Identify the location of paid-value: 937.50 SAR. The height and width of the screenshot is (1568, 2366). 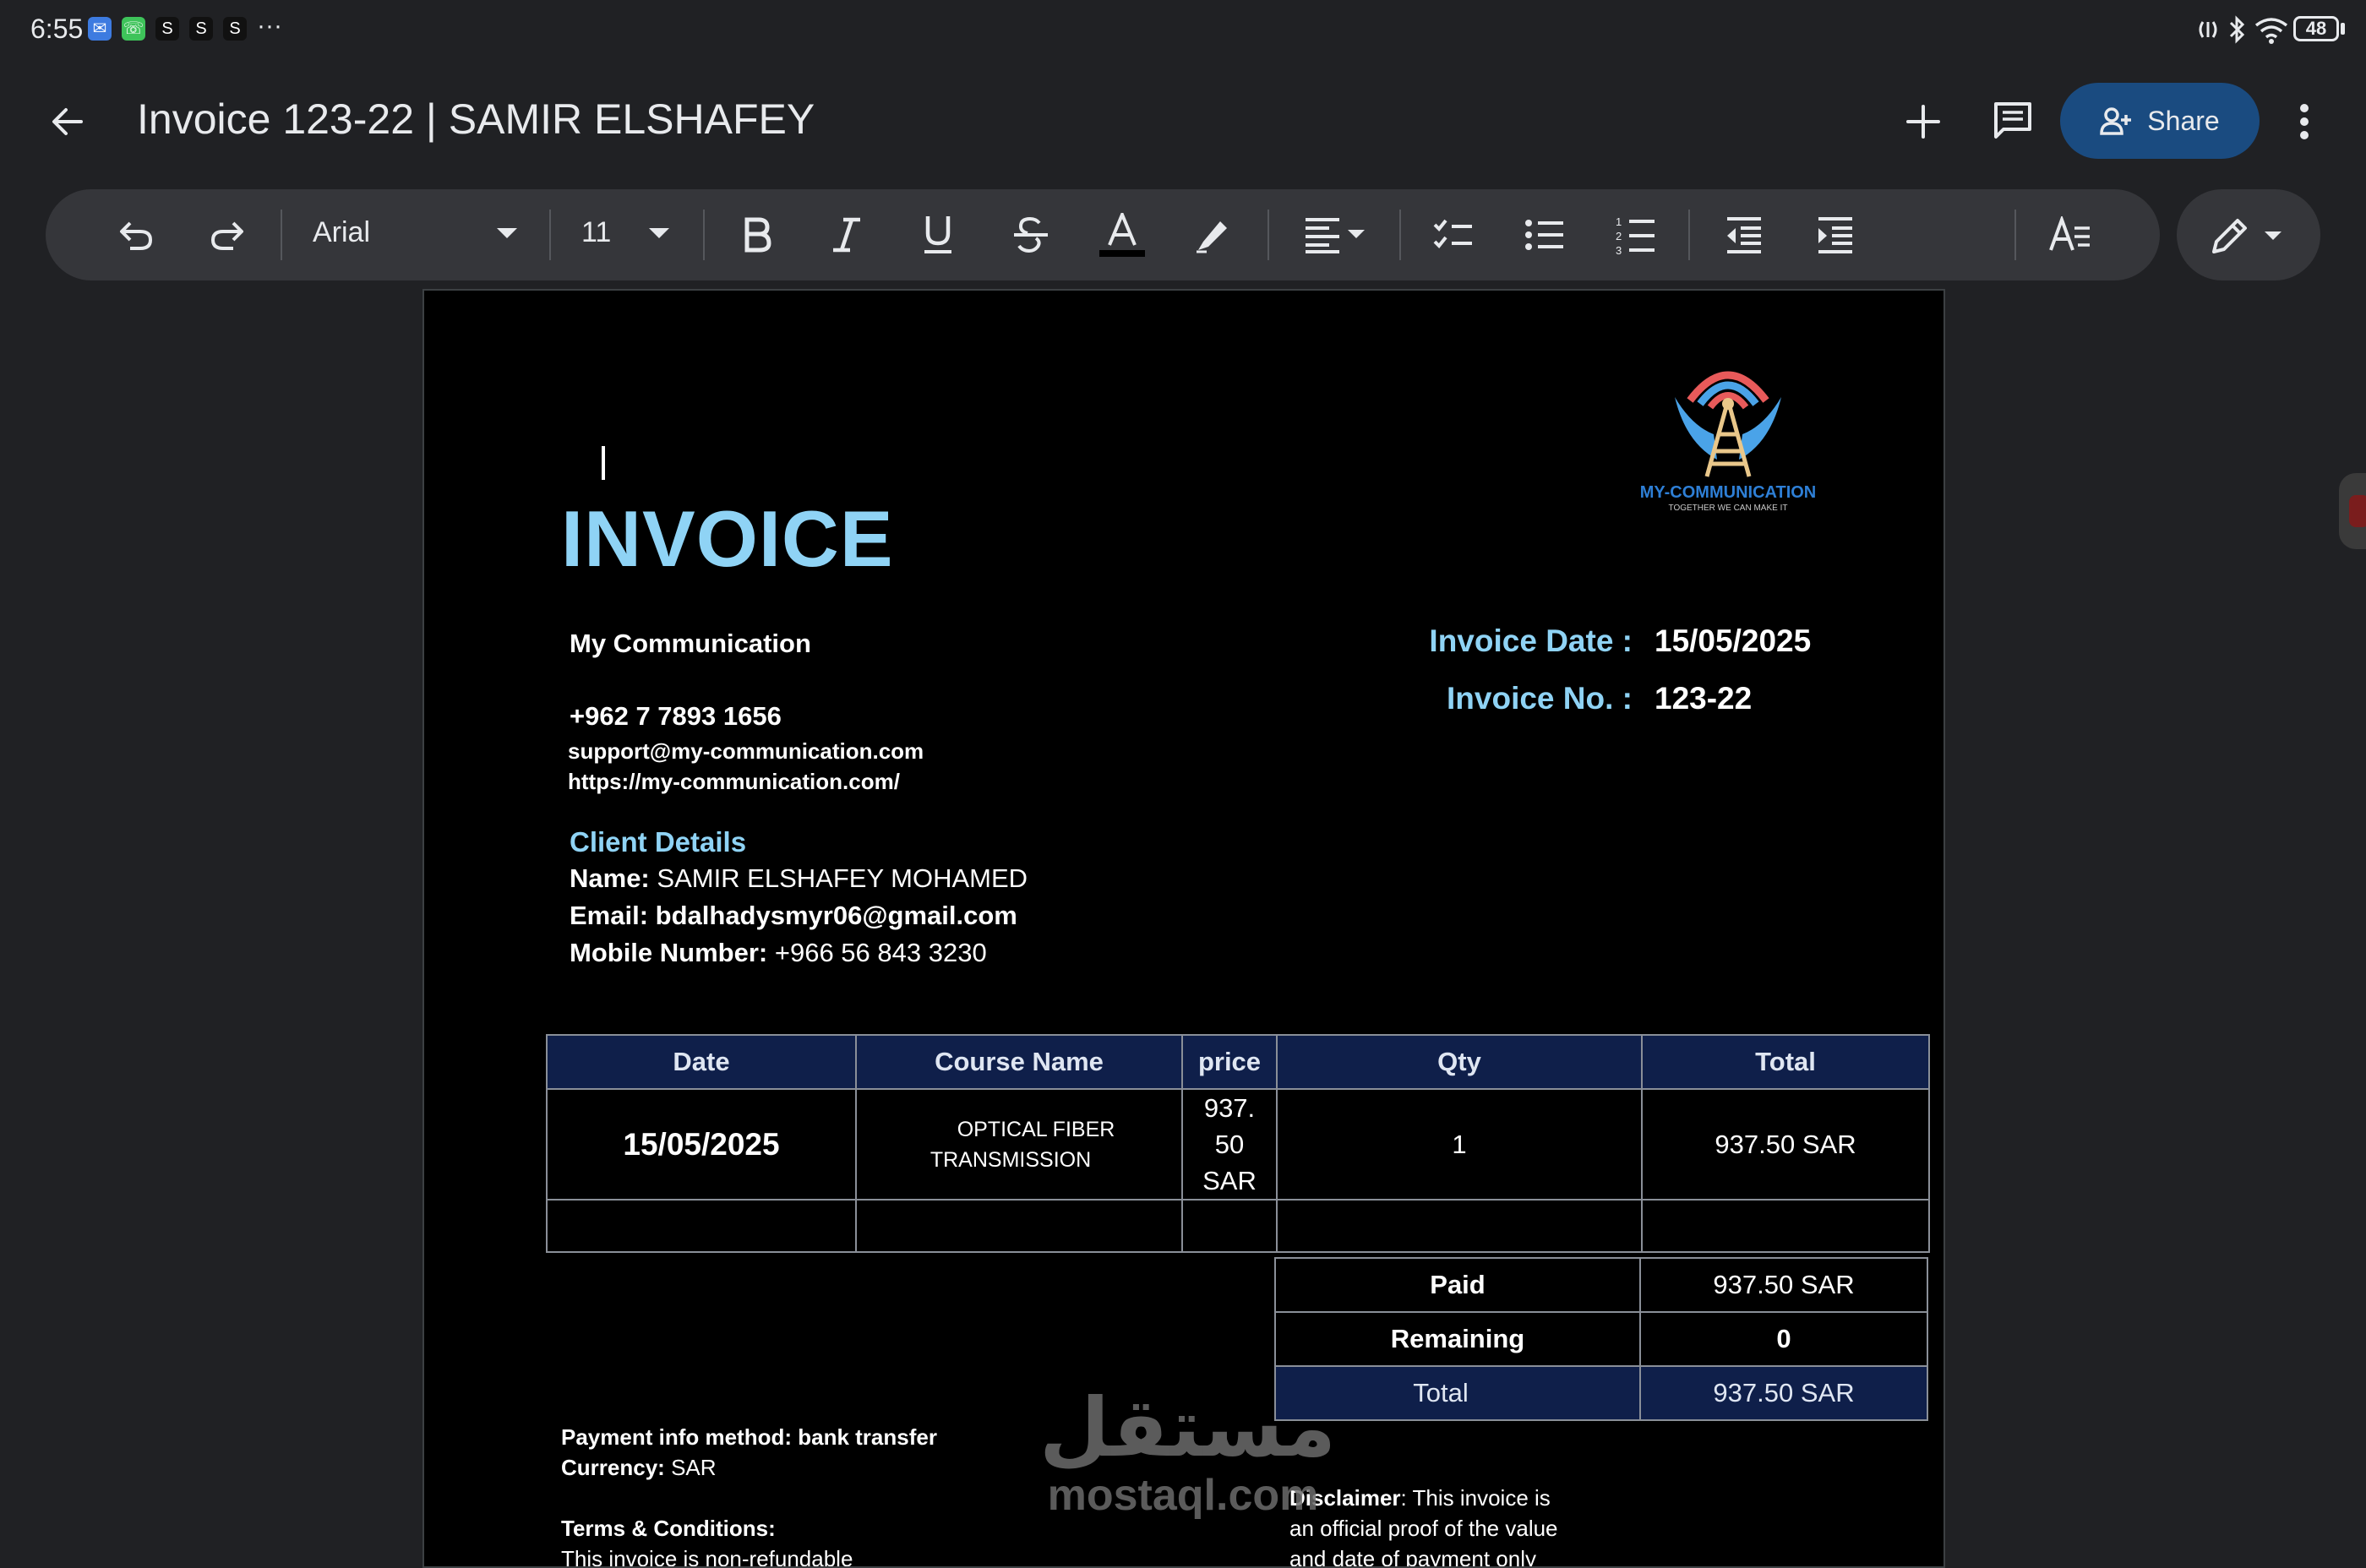
(1783, 1285).